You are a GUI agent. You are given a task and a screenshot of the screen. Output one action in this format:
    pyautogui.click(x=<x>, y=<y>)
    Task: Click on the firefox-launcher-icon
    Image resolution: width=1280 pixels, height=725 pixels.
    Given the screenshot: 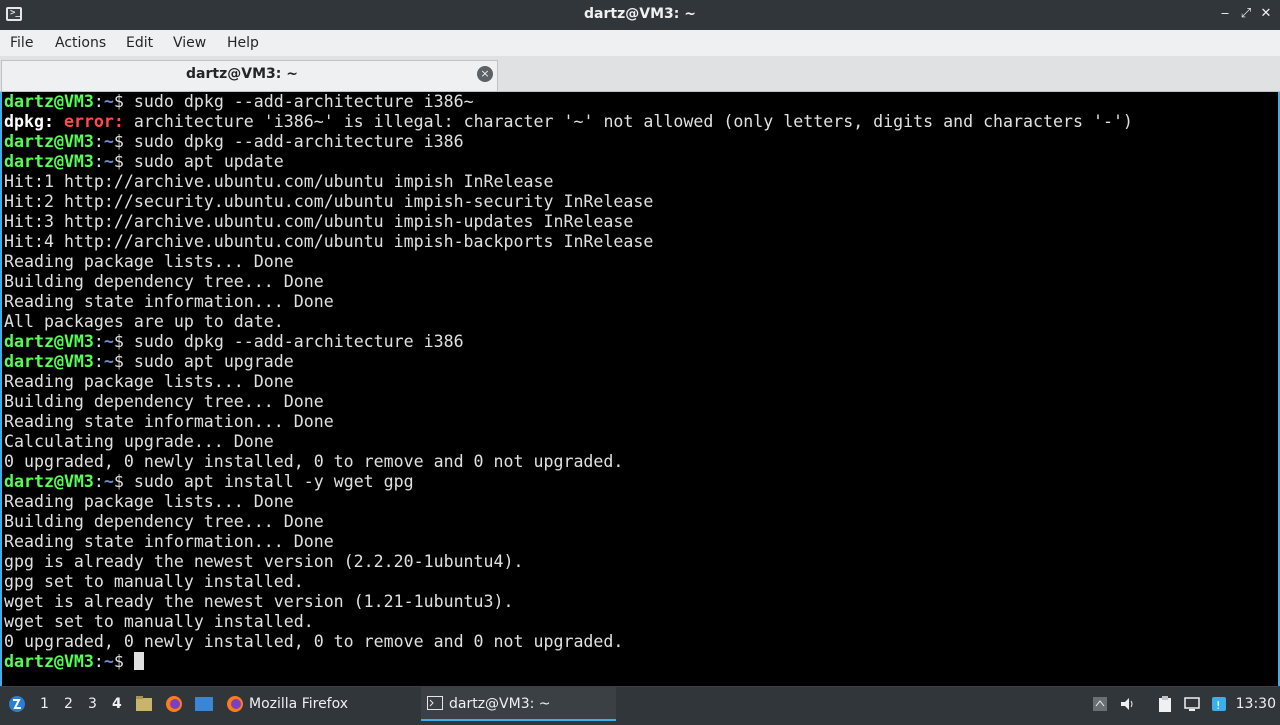 What is the action you would take?
    pyautogui.click(x=174, y=704)
    